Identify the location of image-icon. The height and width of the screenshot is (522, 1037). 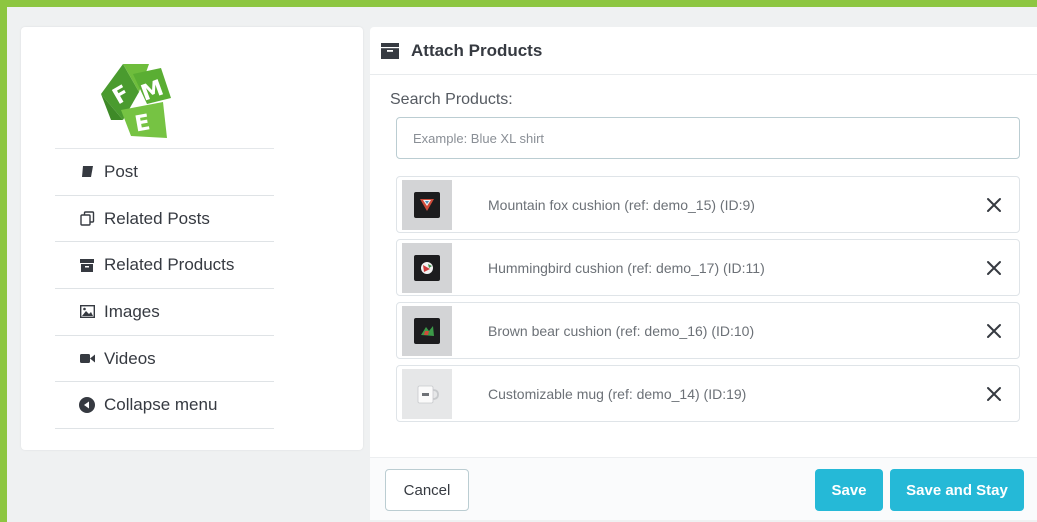
(87, 312).